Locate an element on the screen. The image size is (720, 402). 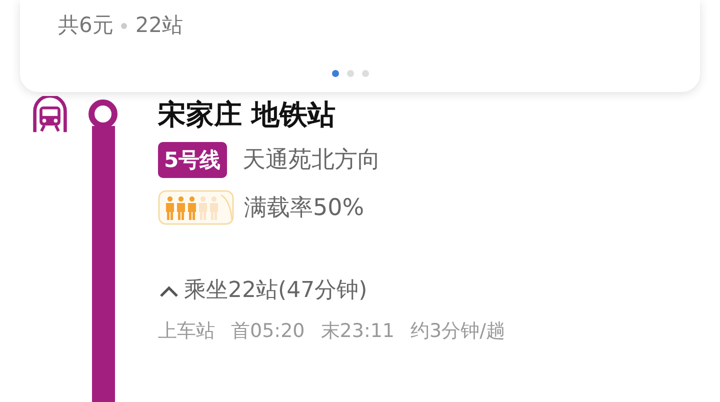
train-icon is located at coordinates (50, 115).